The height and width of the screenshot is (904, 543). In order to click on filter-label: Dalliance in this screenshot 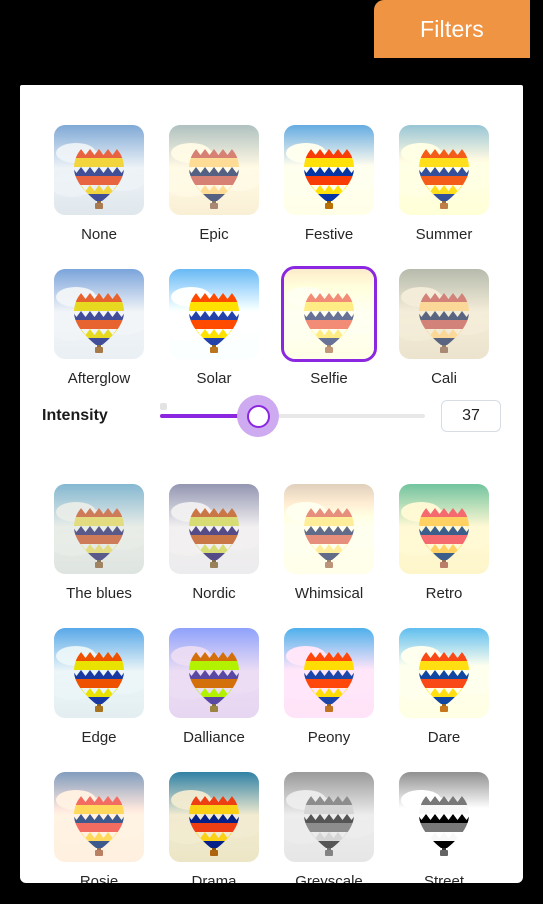, I will do `click(214, 737)`.